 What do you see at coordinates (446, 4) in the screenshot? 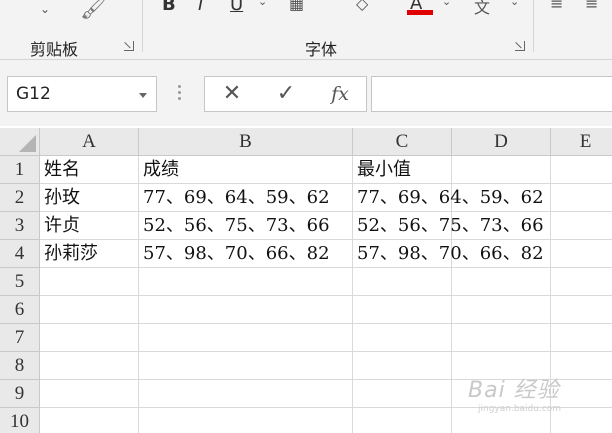
I see `font-color-dropdown-icon: ⌄` at bounding box center [446, 4].